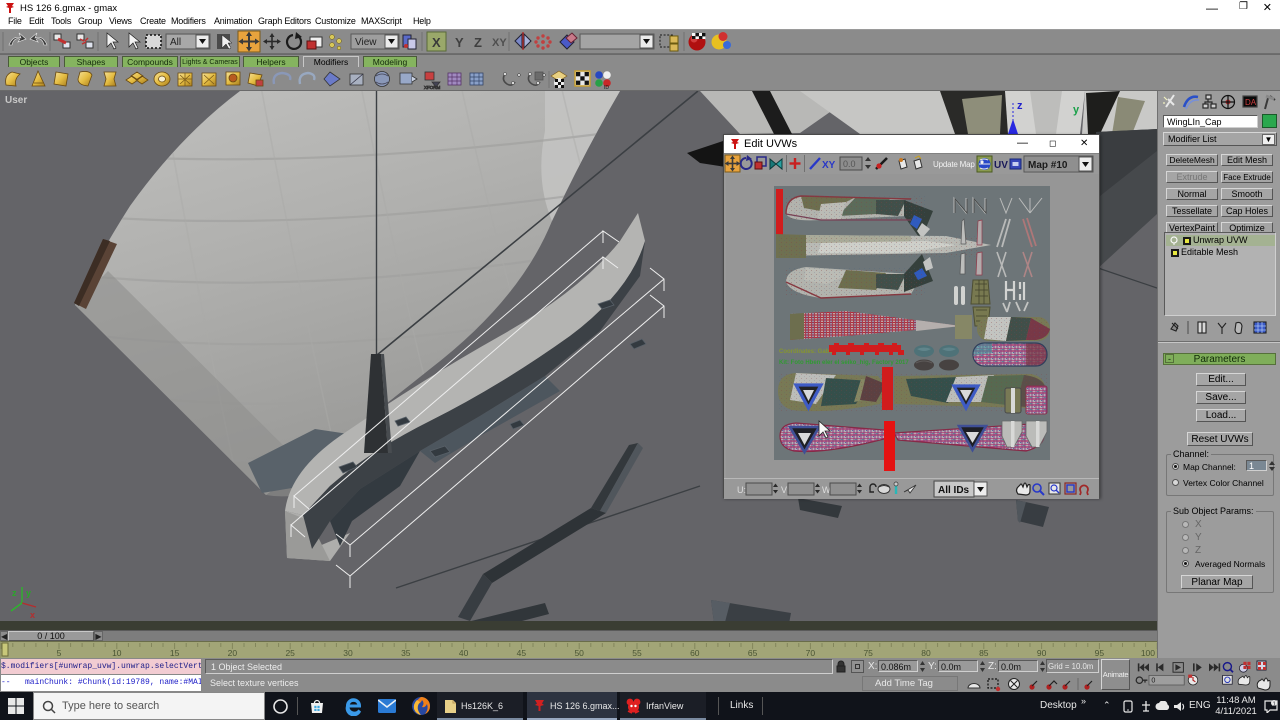 This screenshot has height=720, width=1280. I want to click on svg-text: 30, so click(348, 653).